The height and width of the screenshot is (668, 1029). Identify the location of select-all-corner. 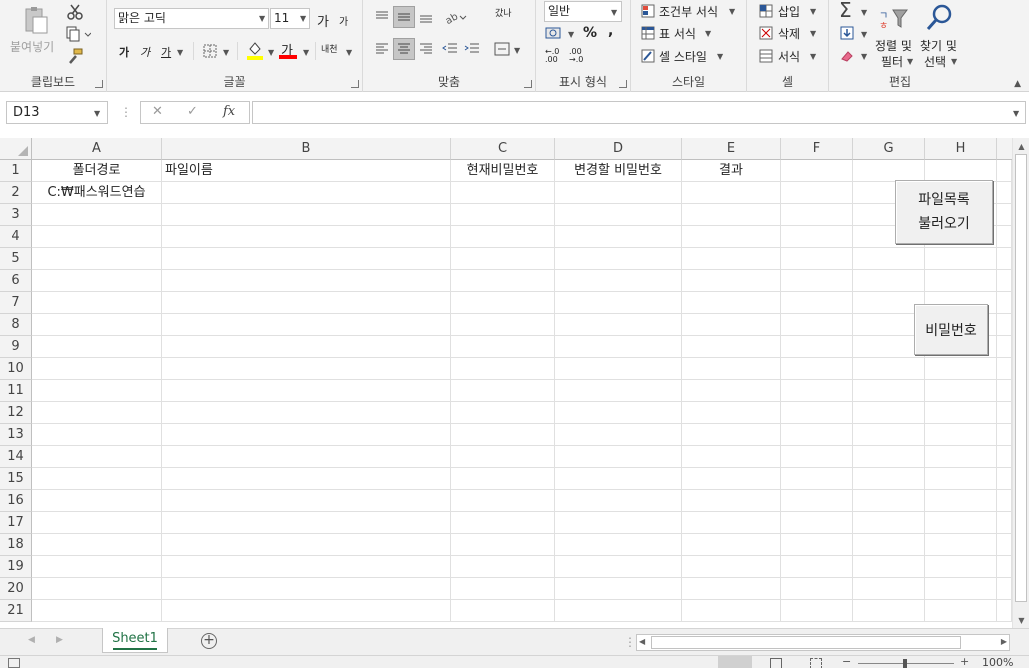
(16, 149).